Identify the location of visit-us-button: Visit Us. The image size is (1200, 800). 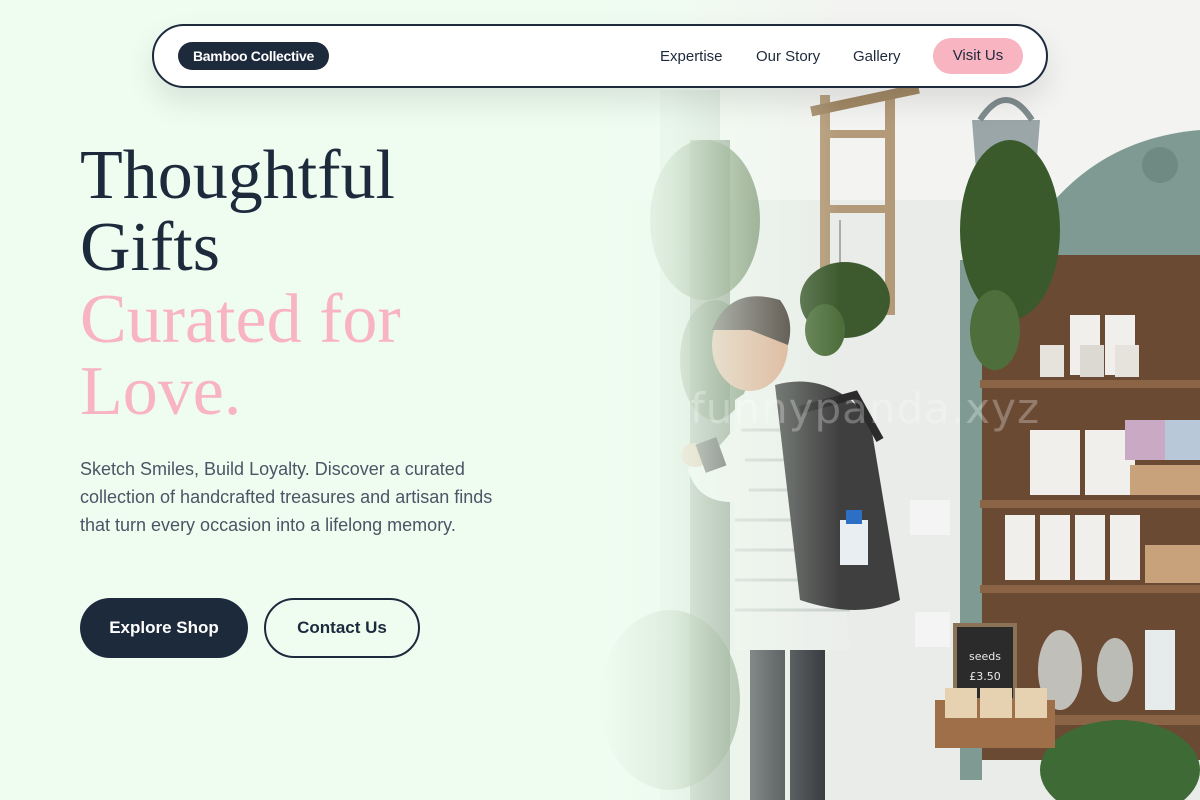
(978, 56).